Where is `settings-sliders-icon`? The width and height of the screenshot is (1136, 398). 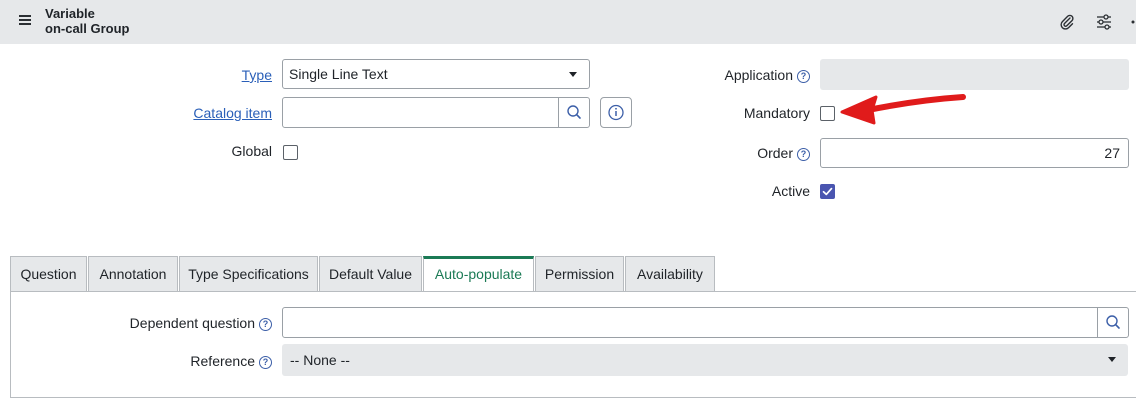 settings-sliders-icon is located at coordinates (1104, 22).